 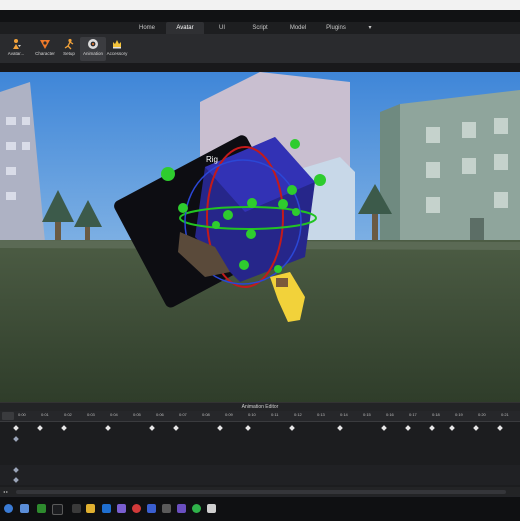 What do you see at coordinates (136, 508) in the screenshot?
I see `chrome-icon` at bounding box center [136, 508].